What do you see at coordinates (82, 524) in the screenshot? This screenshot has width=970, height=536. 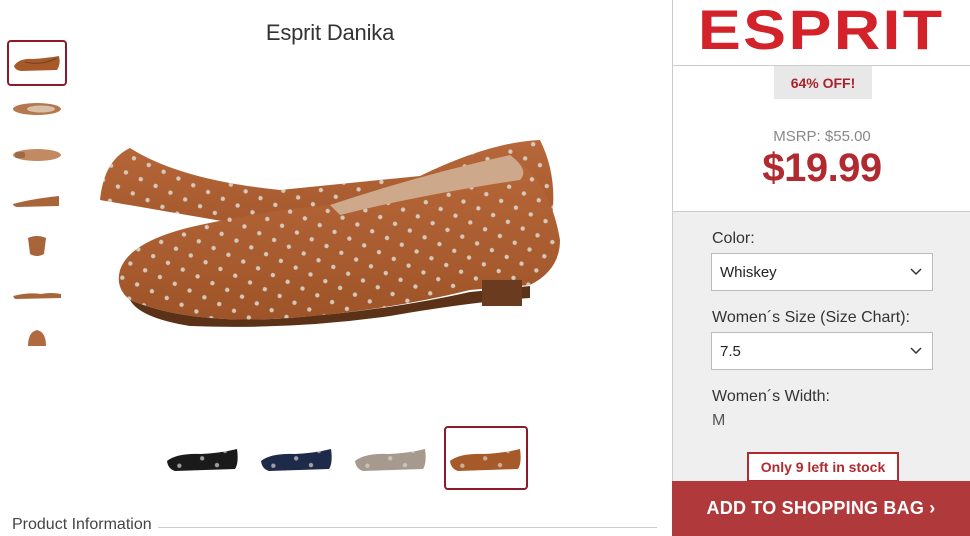 I see `product-information-label: Product Information` at bounding box center [82, 524].